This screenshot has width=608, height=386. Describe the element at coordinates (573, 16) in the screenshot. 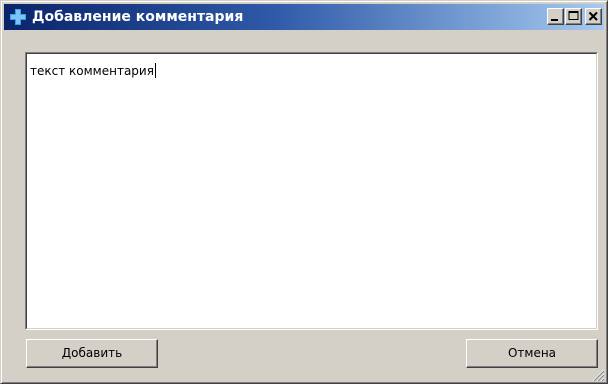

I see `maximize-button` at that location.